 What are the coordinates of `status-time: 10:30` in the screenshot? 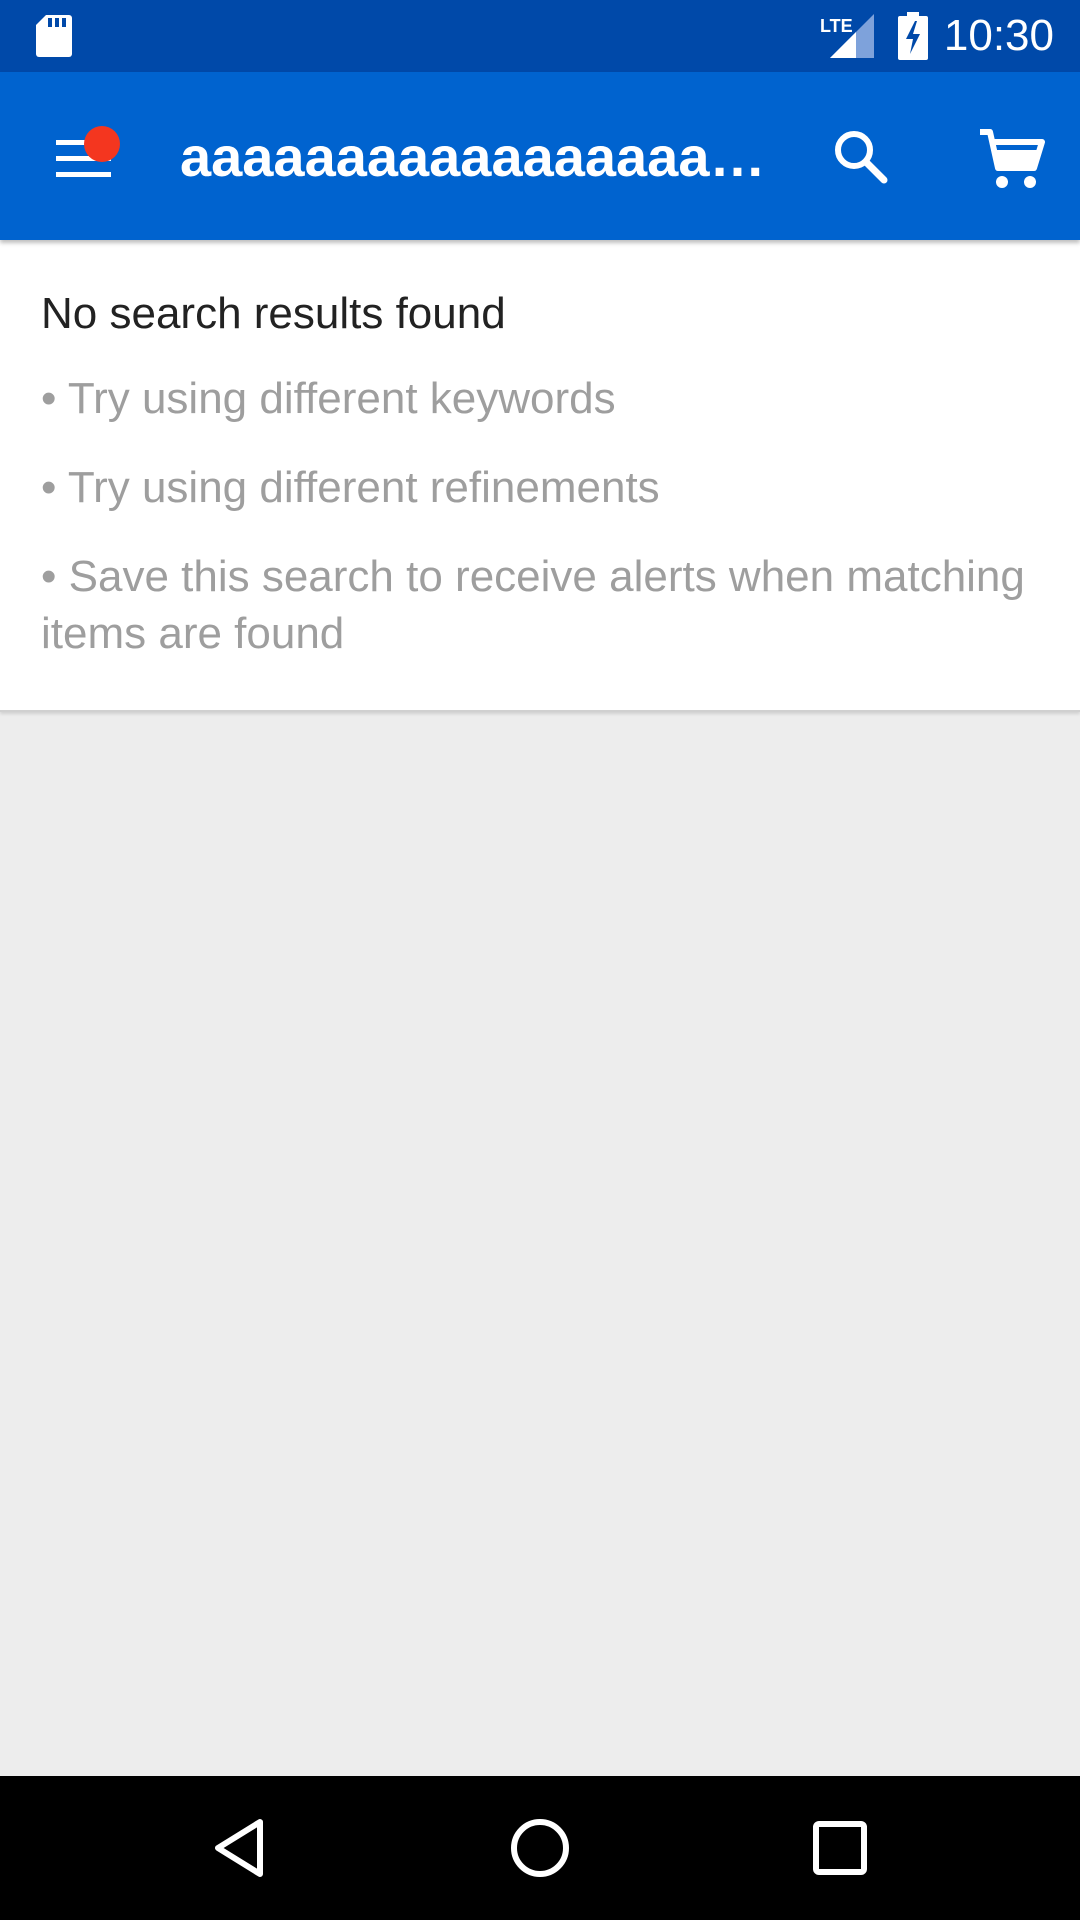 It's located at (998, 35).